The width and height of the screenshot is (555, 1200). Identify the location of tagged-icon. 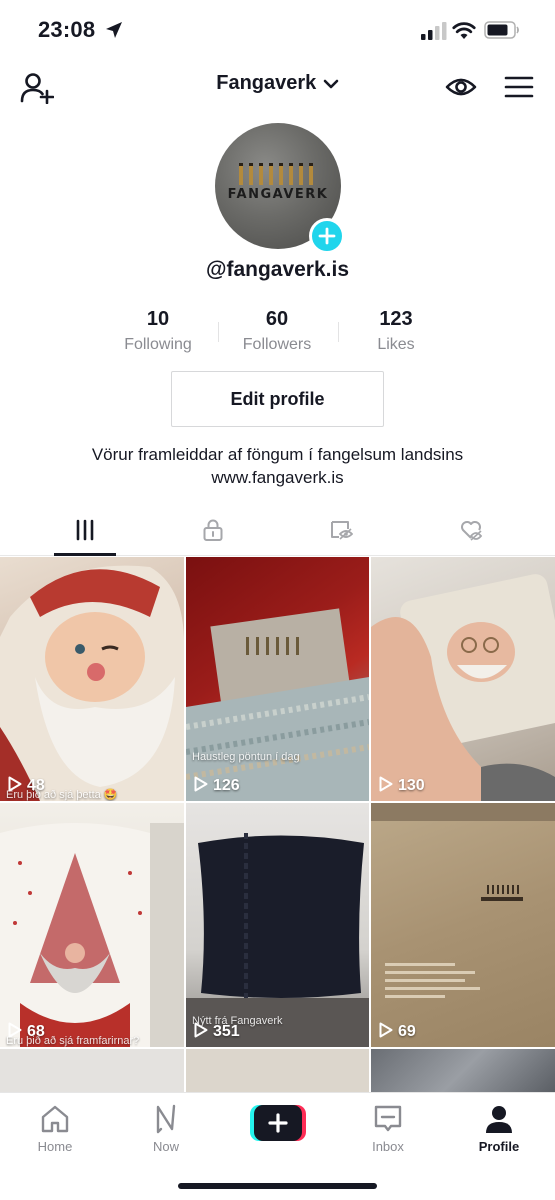
(342, 530).